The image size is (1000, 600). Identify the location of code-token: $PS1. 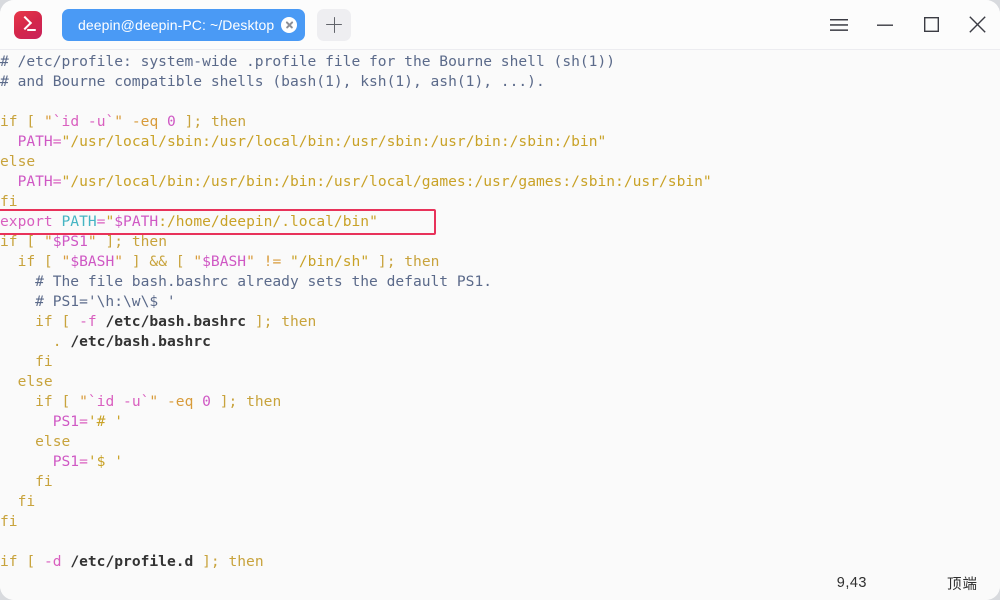
(70, 241).